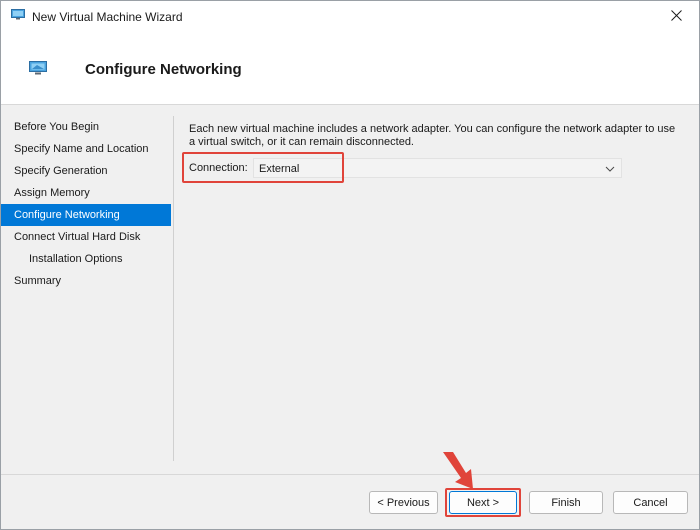 The image size is (700, 530). I want to click on close-icon, so click(676, 17).